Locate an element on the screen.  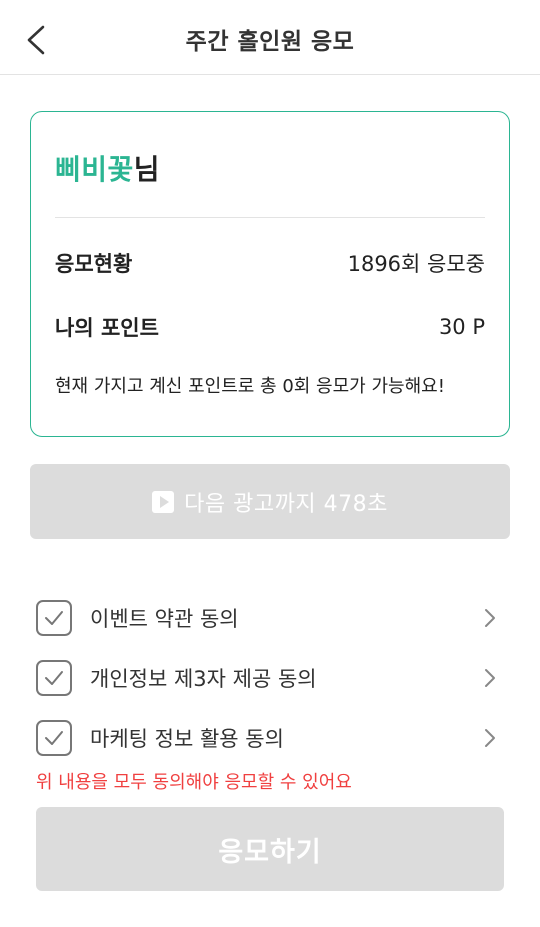
submit-label: 응모하기 is located at coordinates (270, 852).